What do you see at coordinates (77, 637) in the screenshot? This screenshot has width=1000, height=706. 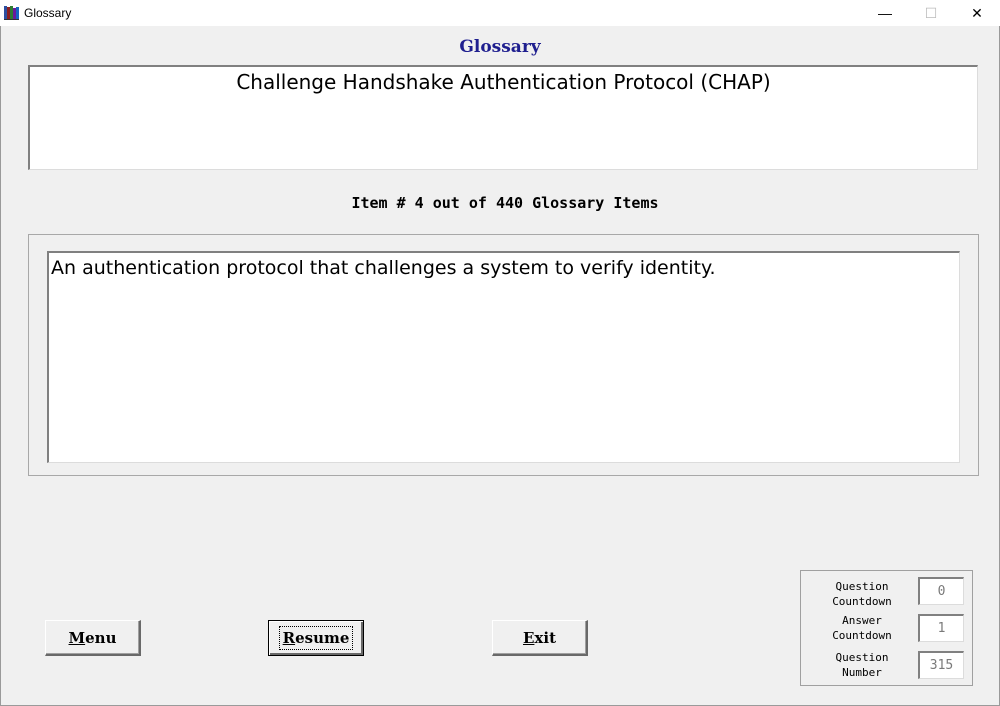 I see `menu-button-accel: M` at bounding box center [77, 637].